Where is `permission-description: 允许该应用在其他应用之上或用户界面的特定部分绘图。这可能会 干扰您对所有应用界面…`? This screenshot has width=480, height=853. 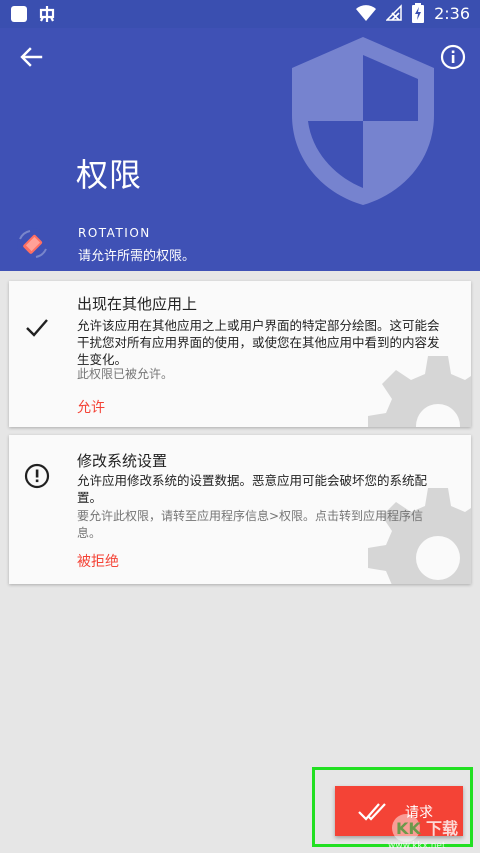 permission-description: 允许该应用在其他应用之上或用户界面的特定部分绘图。这可能会 干扰您对所有应用界面… is located at coordinates (258, 342).